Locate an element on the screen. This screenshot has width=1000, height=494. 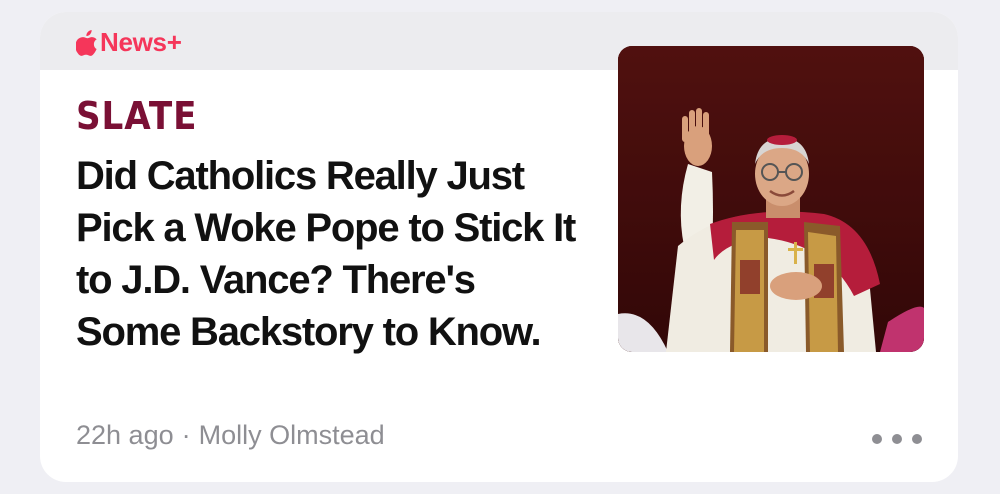
article-meta: 22h ago · Molly Olmstead is located at coordinates (230, 435).